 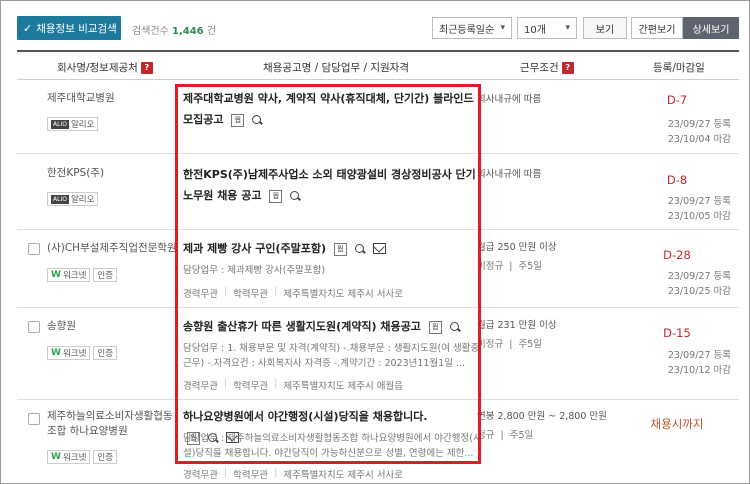 I want to click on company-name: (사)CH부설제주직업전문학원, so click(x=114, y=248).